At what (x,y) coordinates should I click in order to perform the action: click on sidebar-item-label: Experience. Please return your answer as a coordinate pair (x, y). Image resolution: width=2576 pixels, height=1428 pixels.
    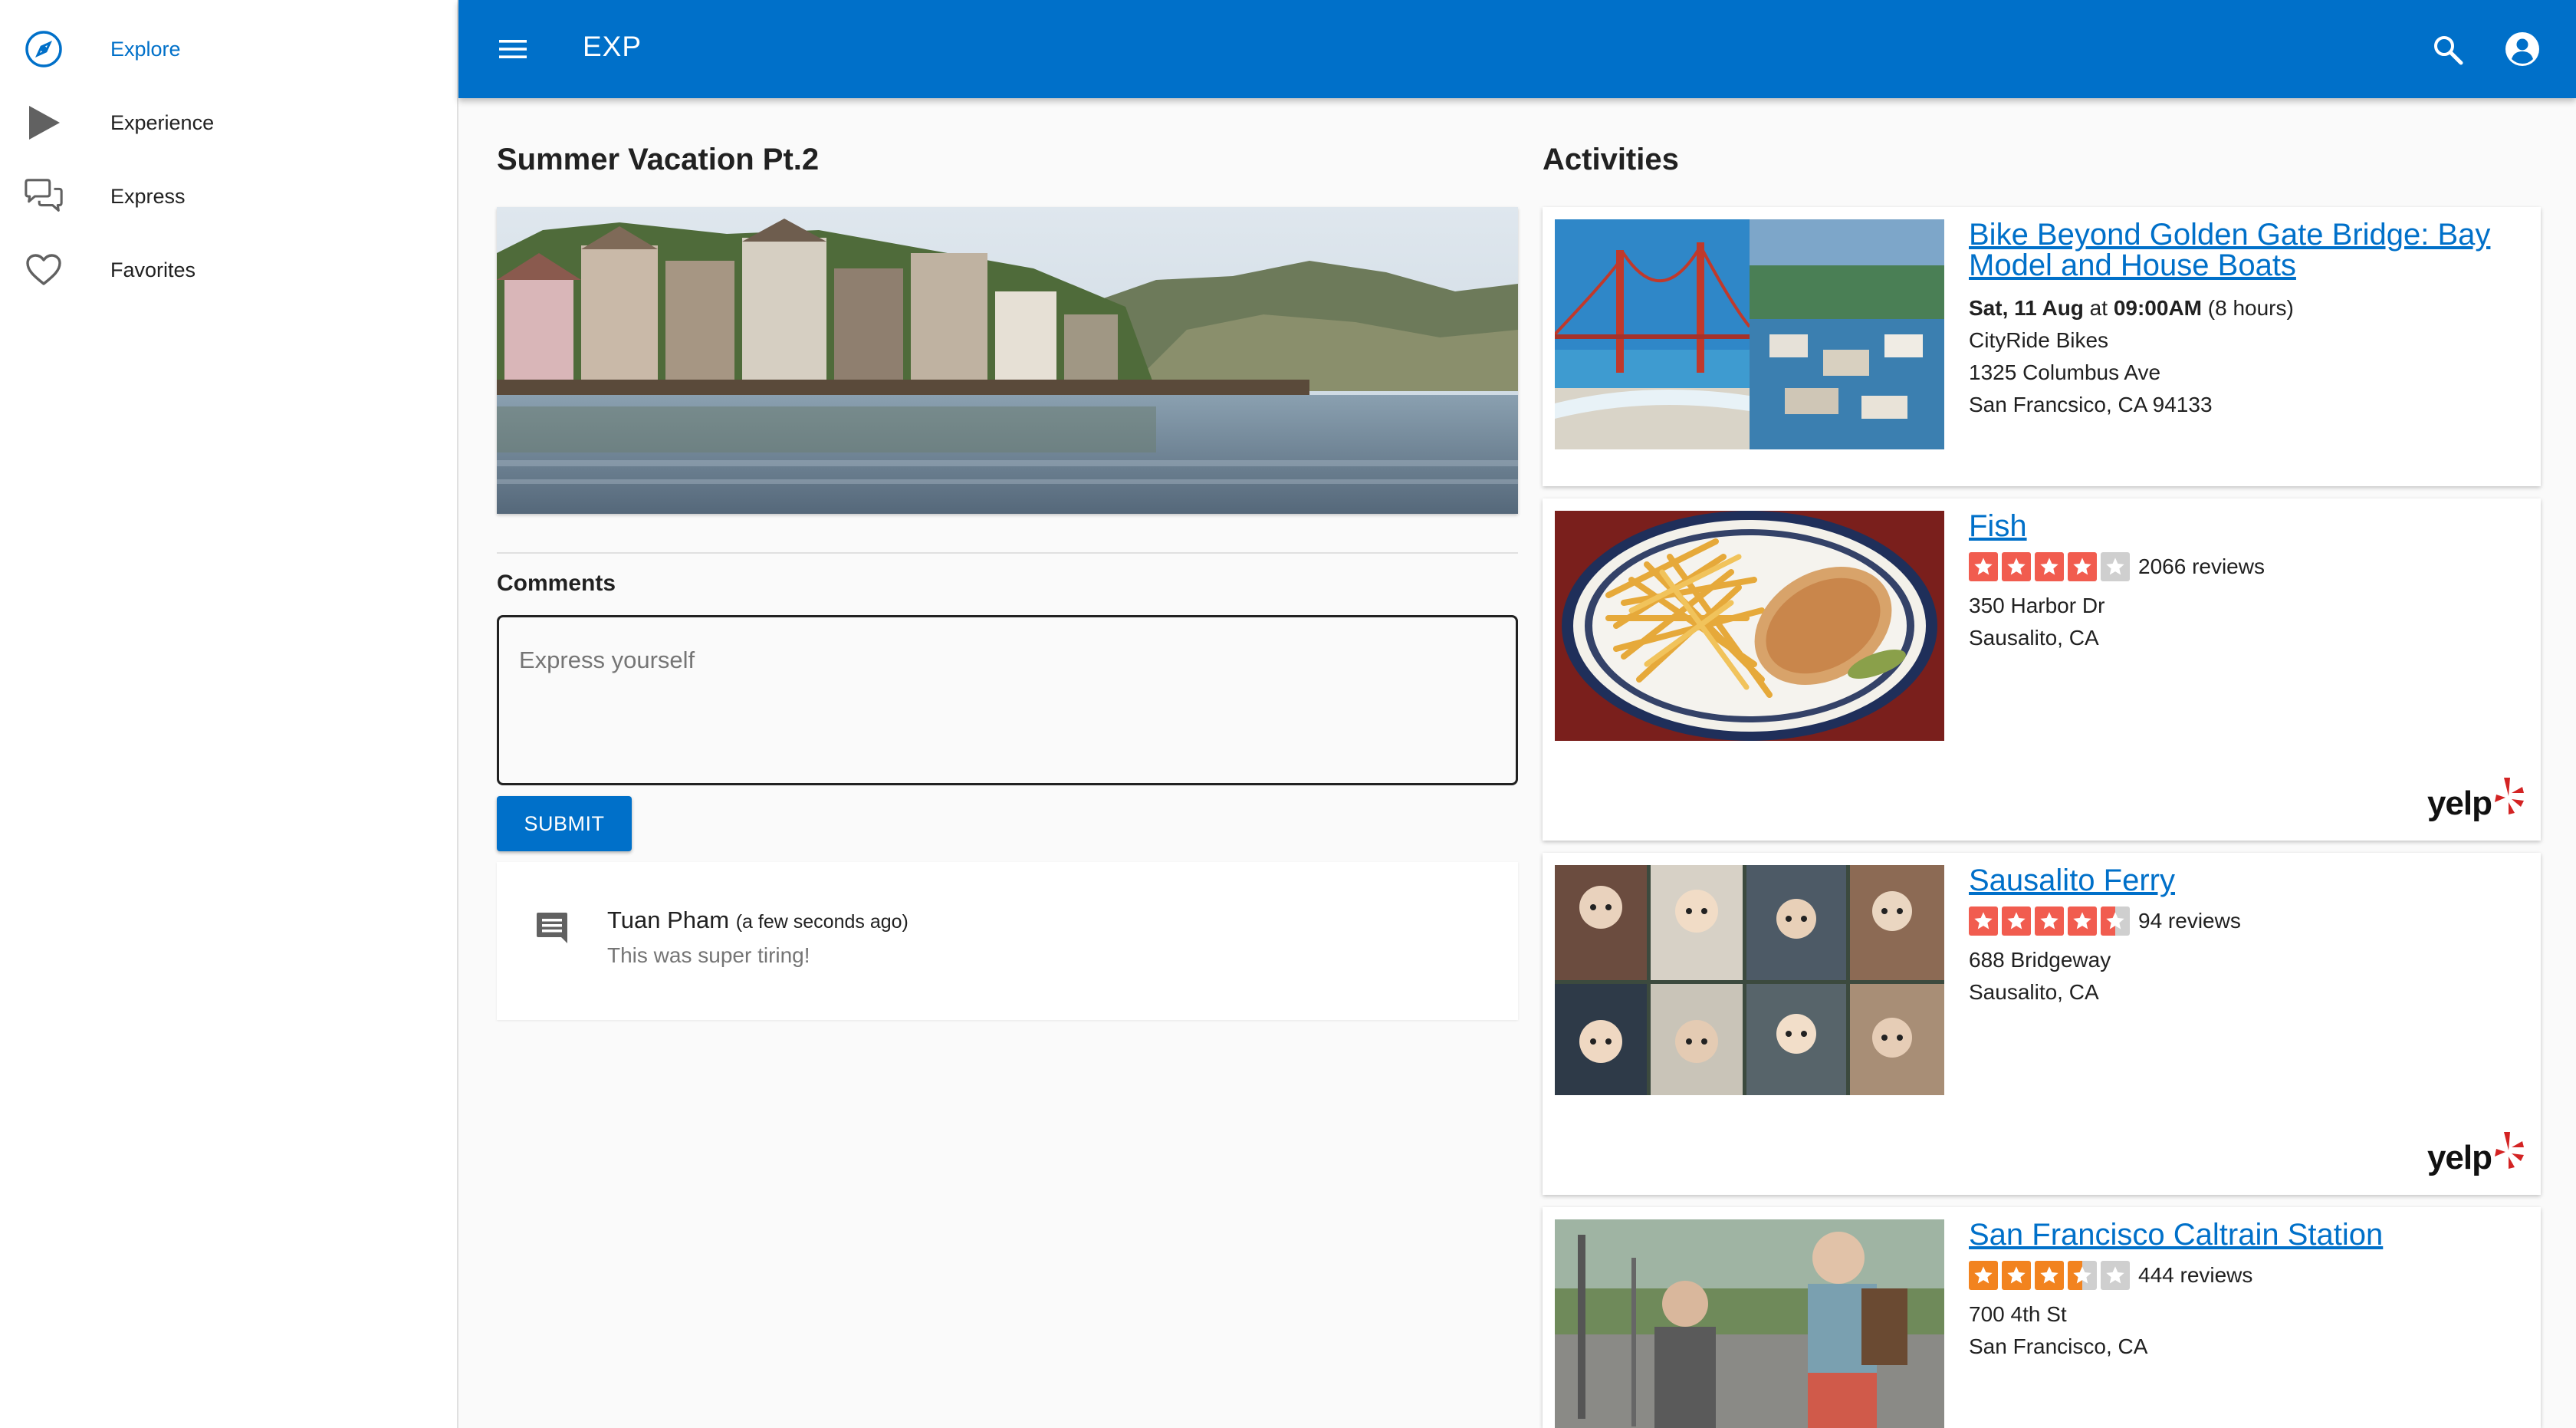
    Looking at the image, I should click on (162, 122).